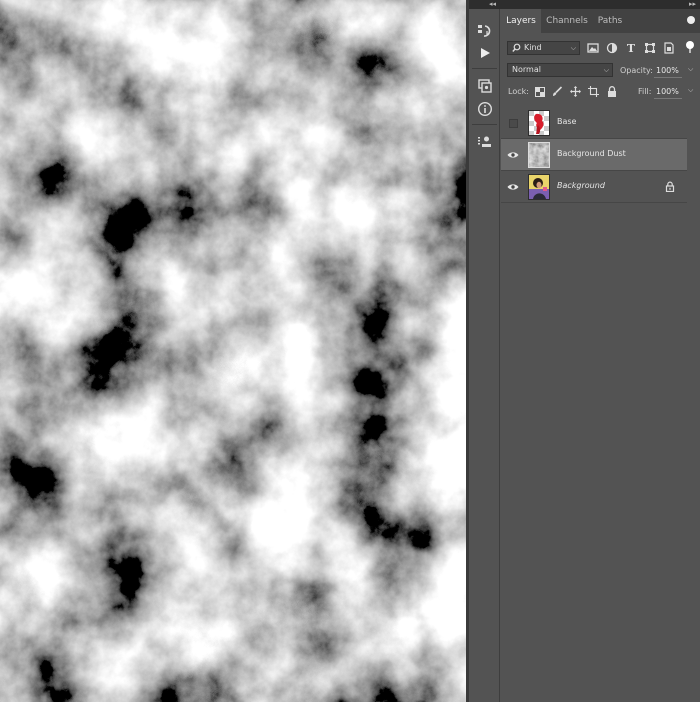  I want to click on adjustment-filter-icon, so click(612, 48).